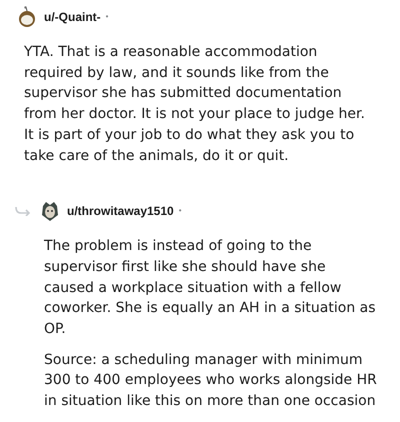  What do you see at coordinates (72, 17) in the screenshot?
I see `username-link: u/-Quaint-` at bounding box center [72, 17].